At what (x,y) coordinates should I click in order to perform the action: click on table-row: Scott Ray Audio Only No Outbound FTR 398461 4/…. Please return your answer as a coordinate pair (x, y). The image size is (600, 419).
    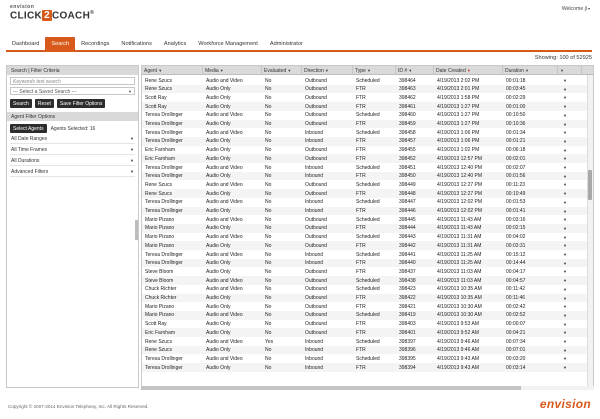
    Looking at the image, I should click on (365, 106).